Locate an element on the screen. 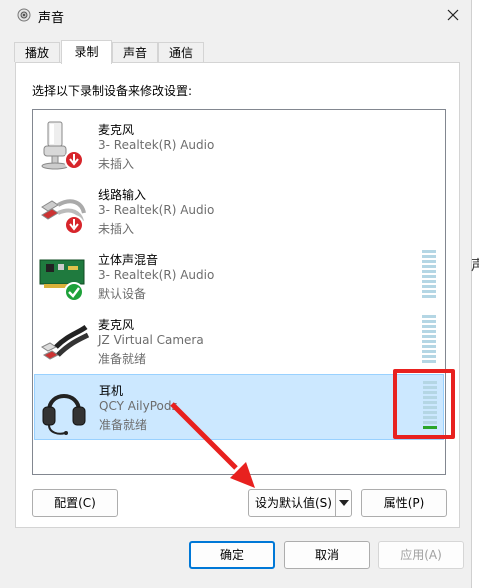  list-item: 线路输入 3- Realtek(R) Audio 未插入 is located at coordinates (239, 211).